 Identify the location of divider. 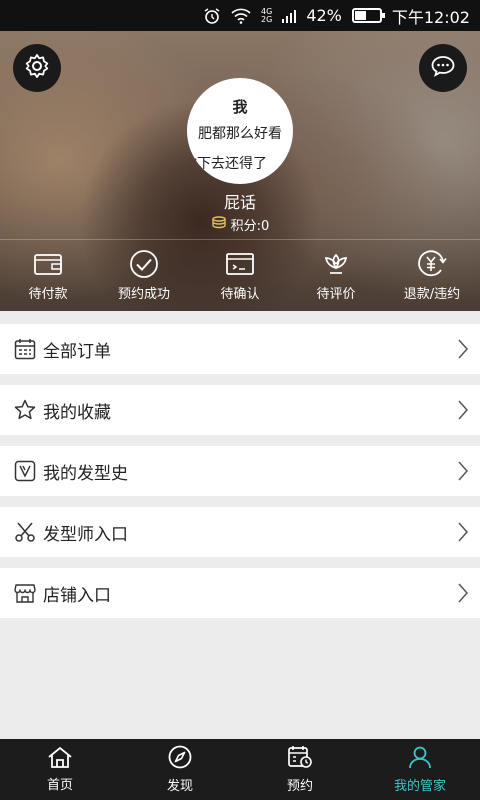
(240, 239).